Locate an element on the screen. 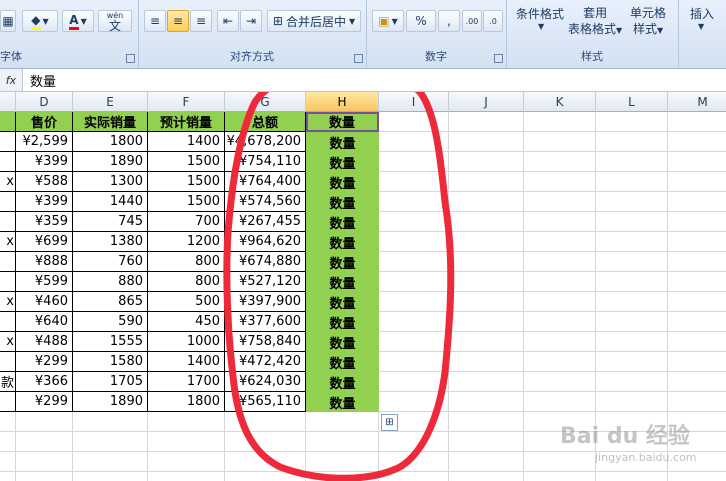 This screenshot has width=726, height=481. phonetic-button: wén 文 is located at coordinates (115, 21).